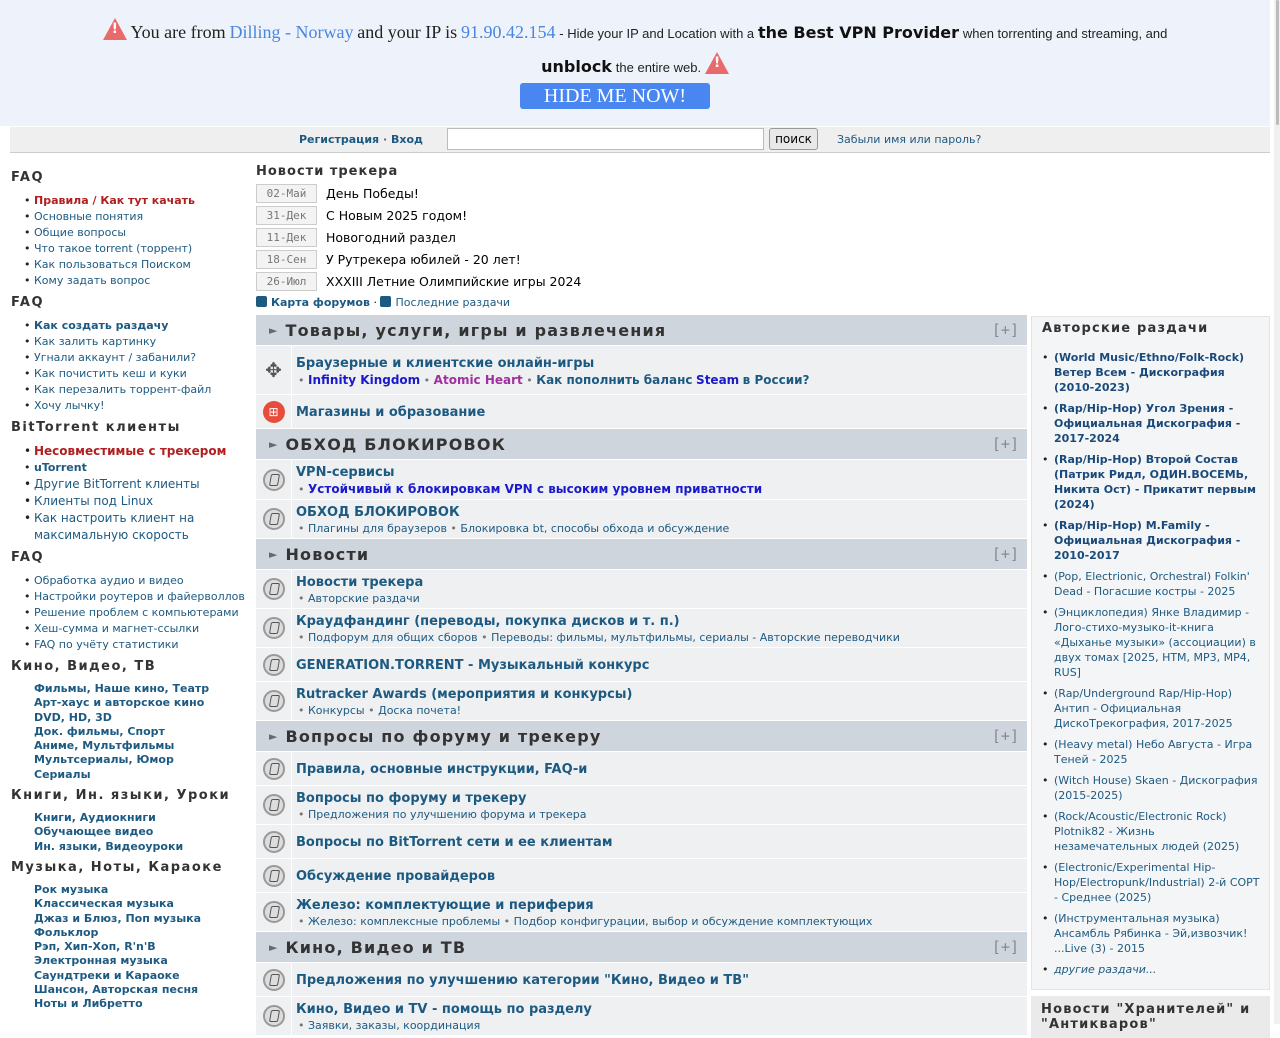 The width and height of the screenshot is (1280, 1038). What do you see at coordinates (99, 731) in the screenshot?
I see `sidebar-link: Док. фильмы, Спорт` at bounding box center [99, 731].